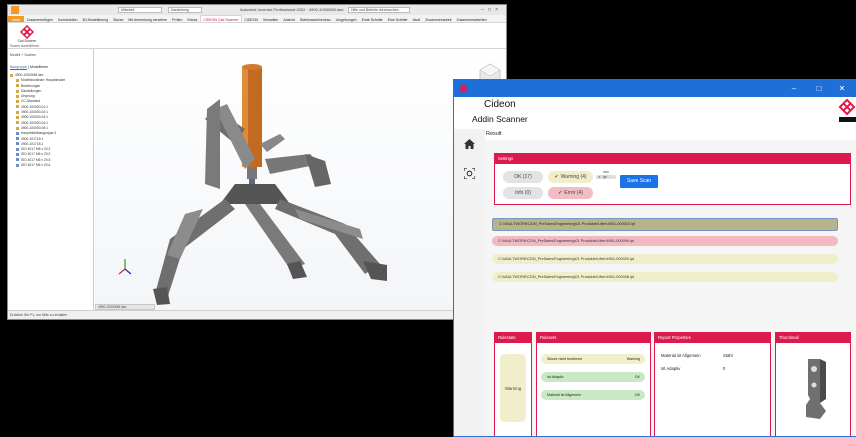 The image size is (856, 437). I want to click on browser-header: Modell + Suchen, so click(23, 55).